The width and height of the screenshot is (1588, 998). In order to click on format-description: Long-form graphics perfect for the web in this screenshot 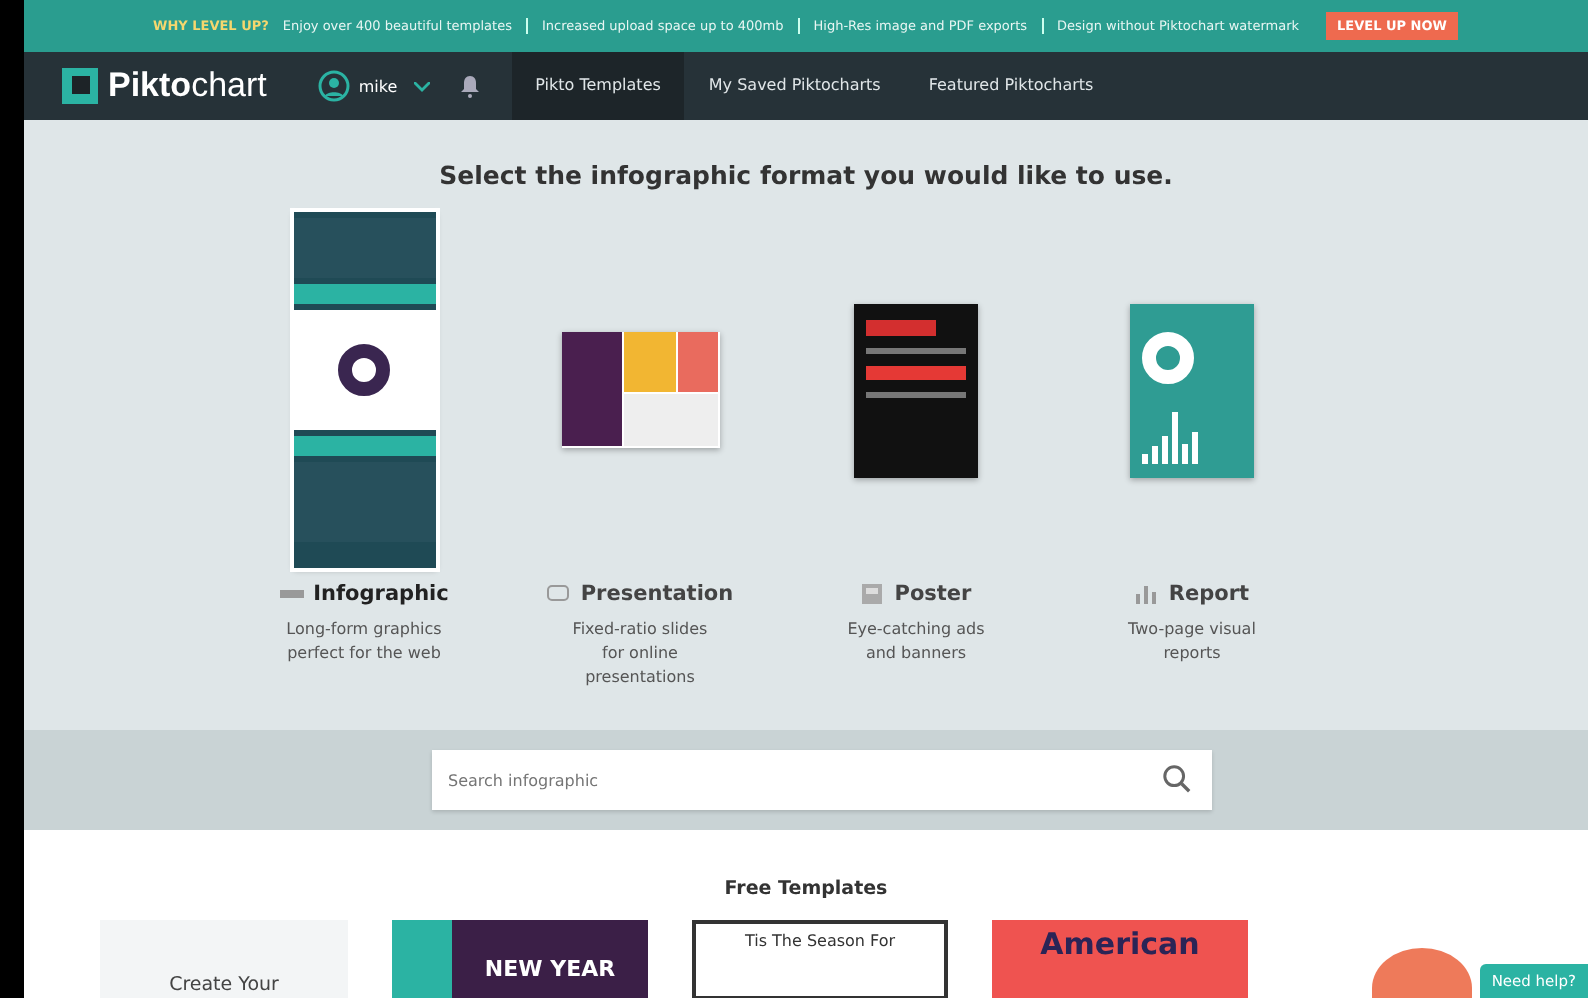, I will do `click(364, 642)`.